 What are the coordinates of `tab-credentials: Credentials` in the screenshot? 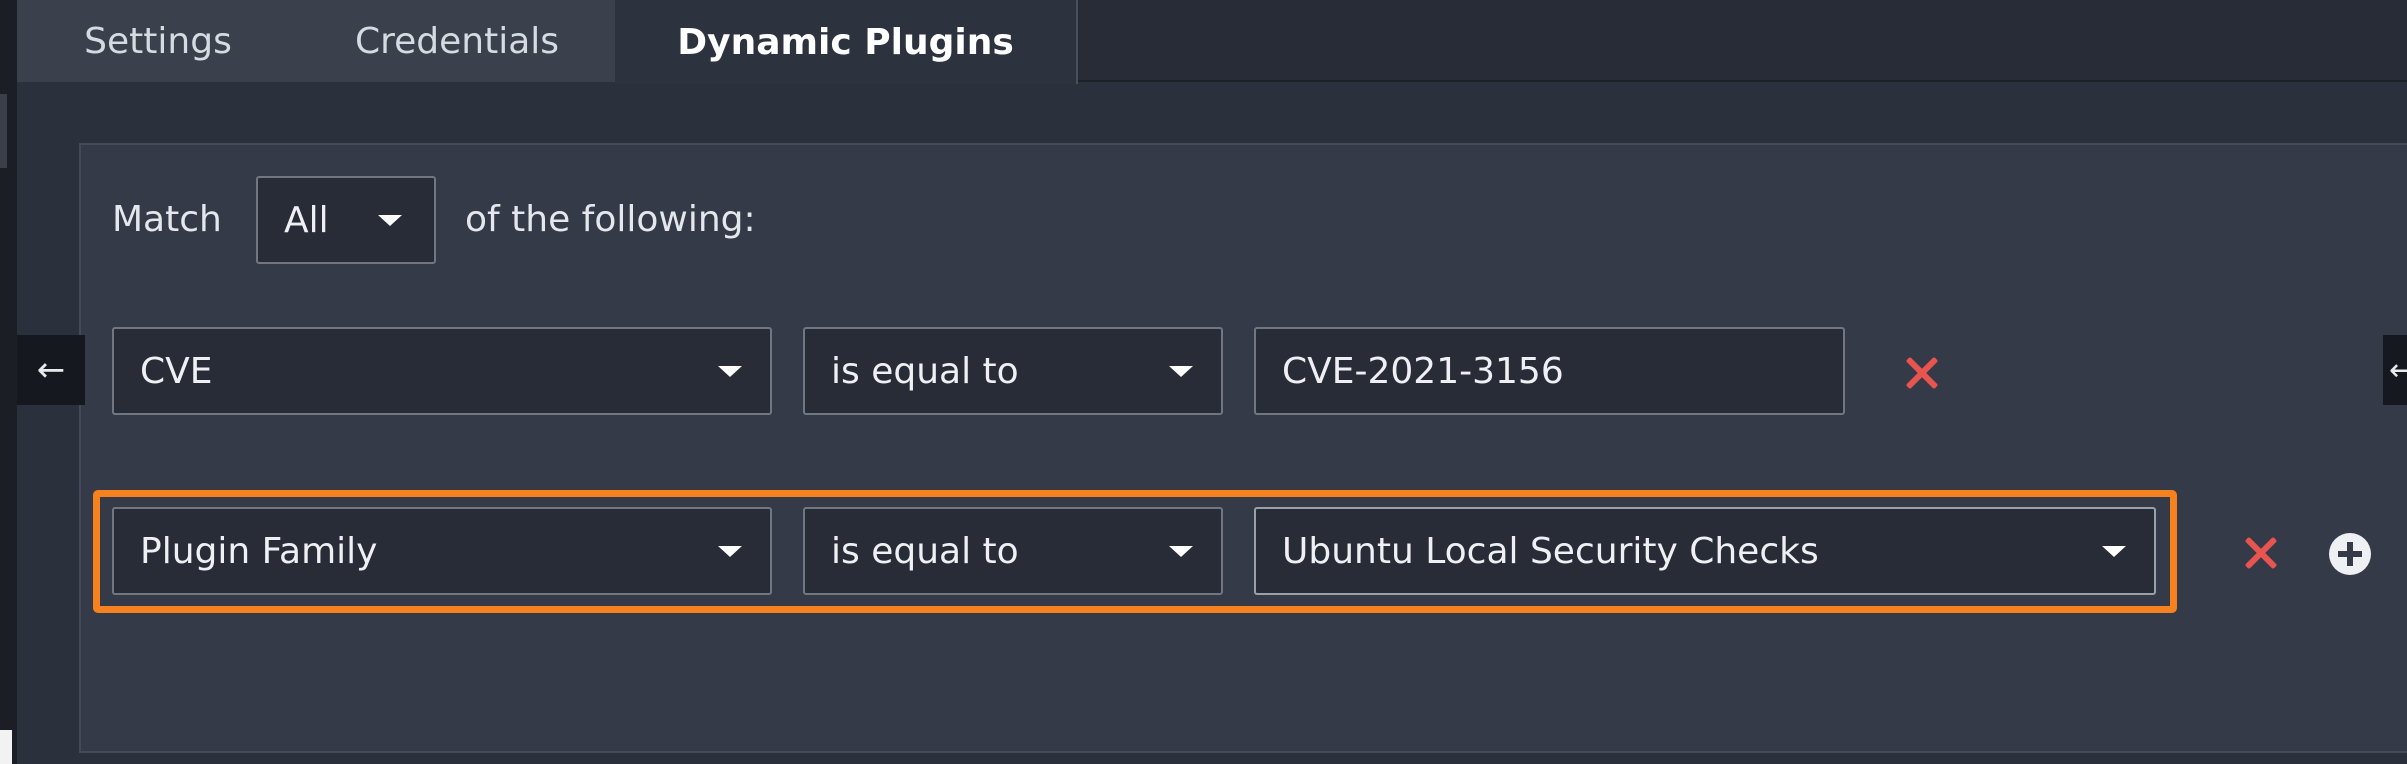 It's located at (457, 41).